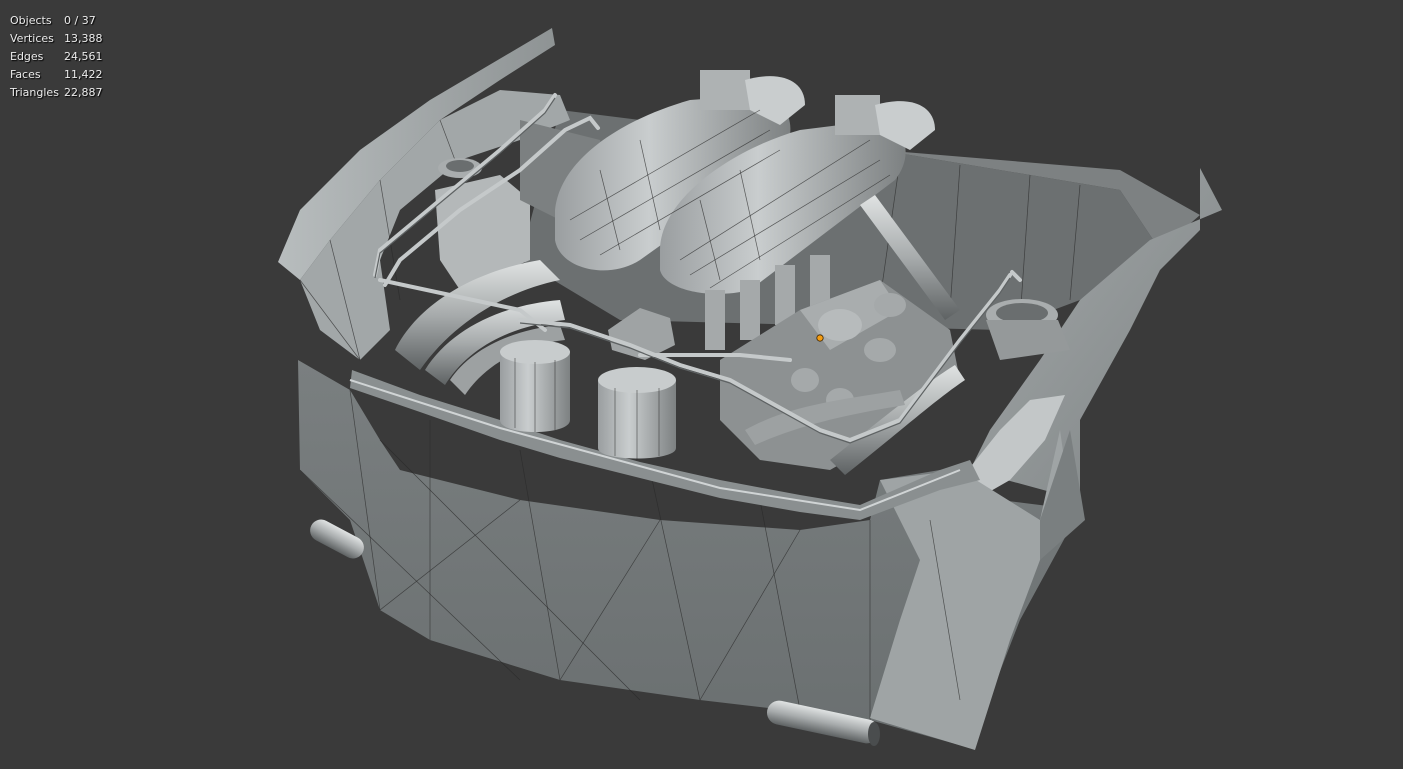 The width and height of the screenshot is (1403, 769). Describe the element at coordinates (34, 92) in the screenshot. I see `stat-label: Triangles` at that location.